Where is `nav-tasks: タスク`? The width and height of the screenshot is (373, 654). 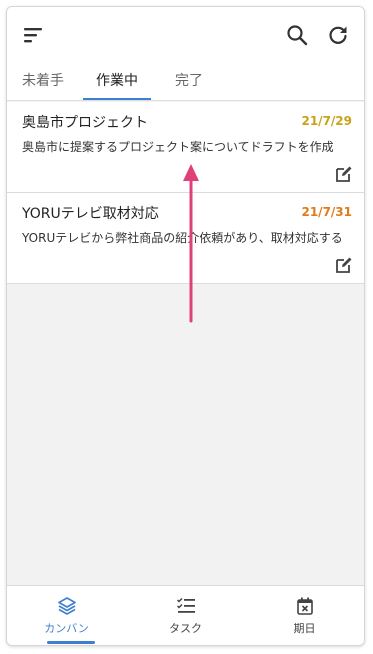 nav-tasks: タスク is located at coordinates (185, 615).